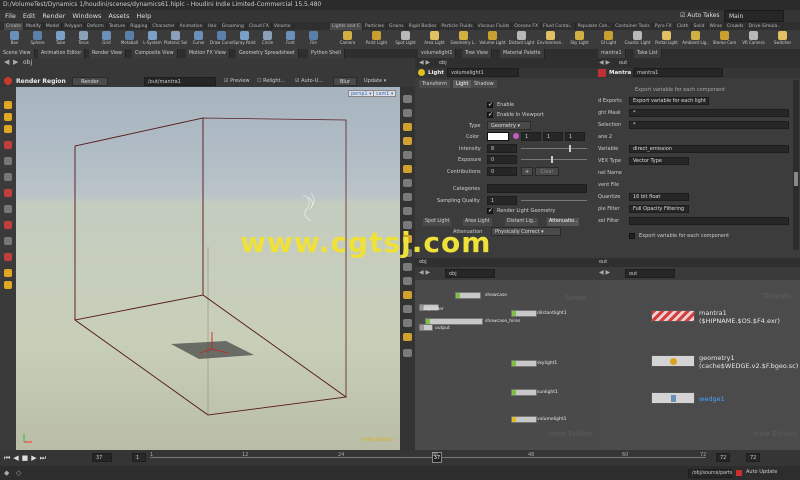  Describe the element at coordinates (623, 63) in the screenshot. I see `mantra-out-path: out` at that location.